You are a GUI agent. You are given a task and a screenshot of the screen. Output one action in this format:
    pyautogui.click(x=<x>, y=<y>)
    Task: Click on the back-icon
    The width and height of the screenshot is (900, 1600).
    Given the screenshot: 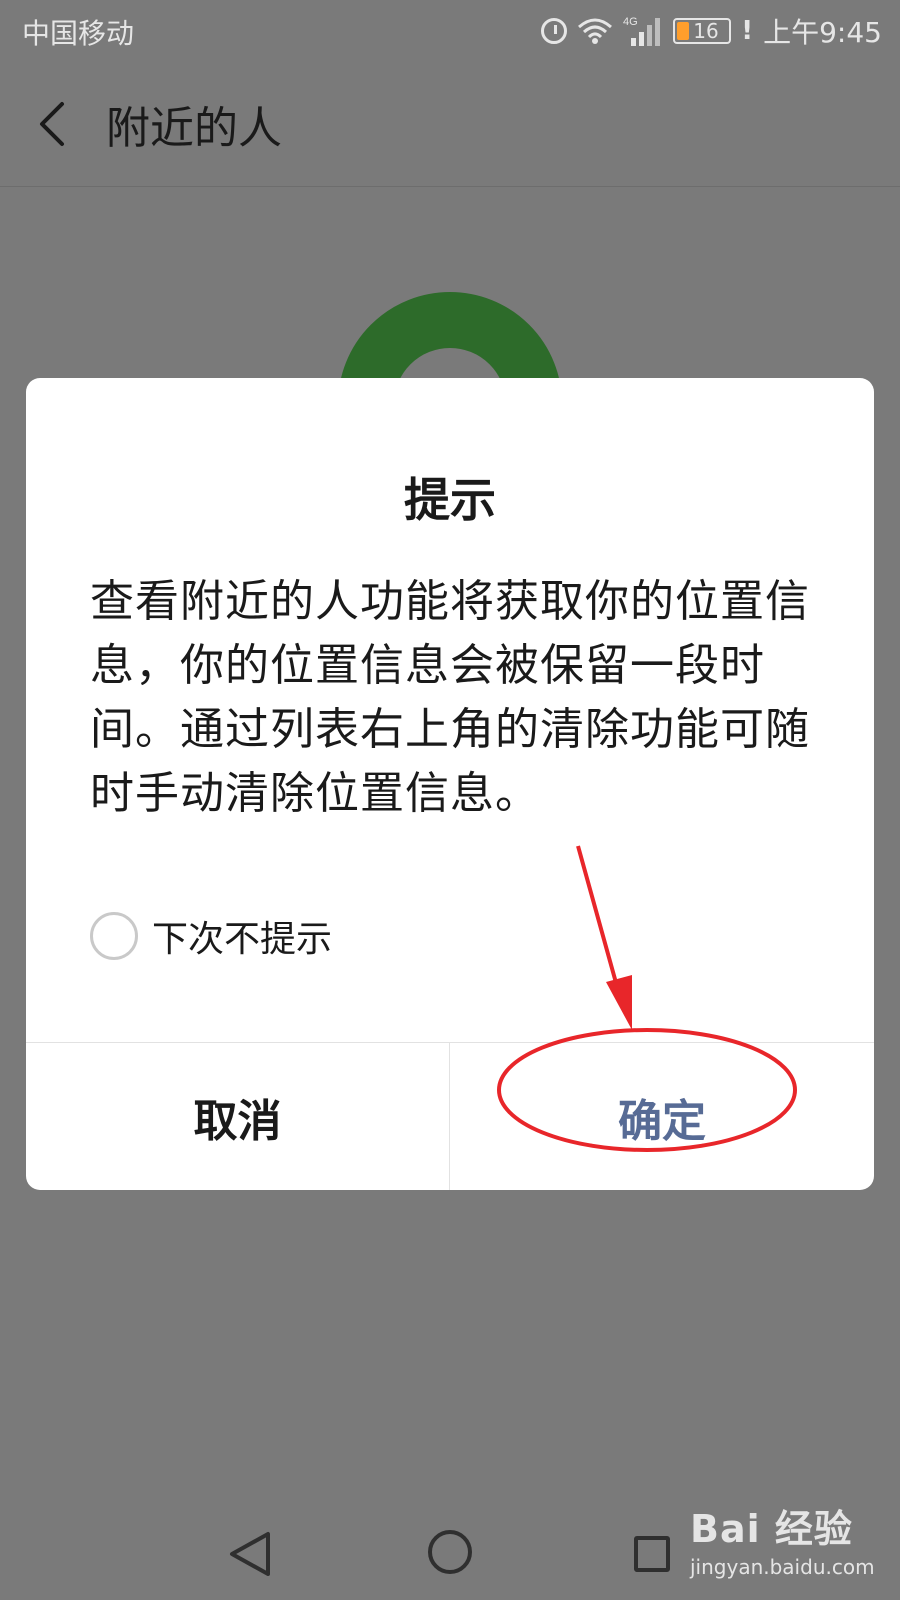 What is the action you would take?
    pyautogui.click(x=52, y=124)
    